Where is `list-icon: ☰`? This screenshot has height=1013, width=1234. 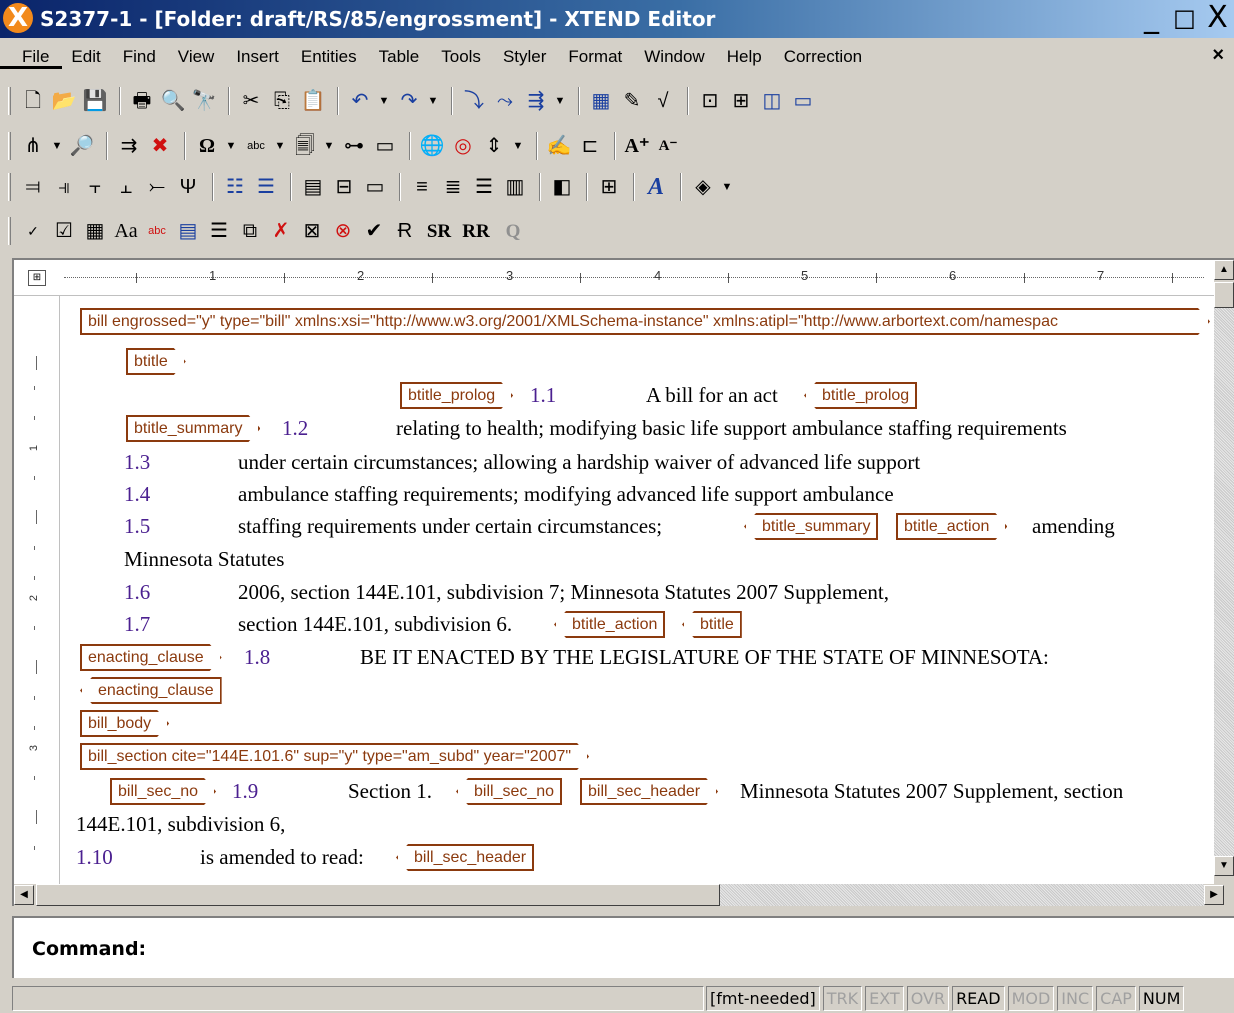 list-icon: ☰ is located at coordinates (219, 231).